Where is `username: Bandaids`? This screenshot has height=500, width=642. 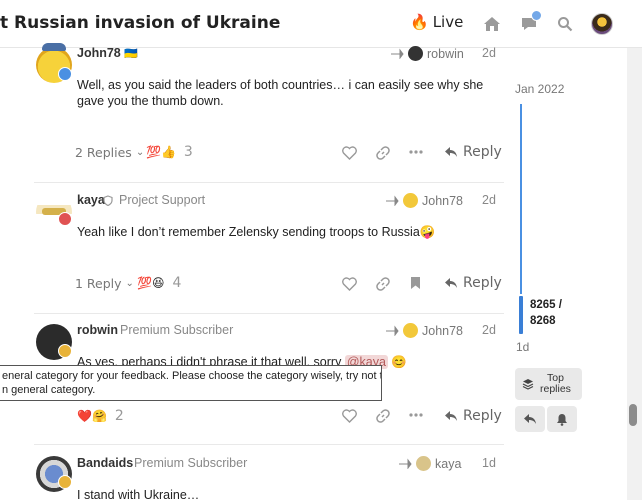
username: Bandaids is located at coordinates (105, 463).